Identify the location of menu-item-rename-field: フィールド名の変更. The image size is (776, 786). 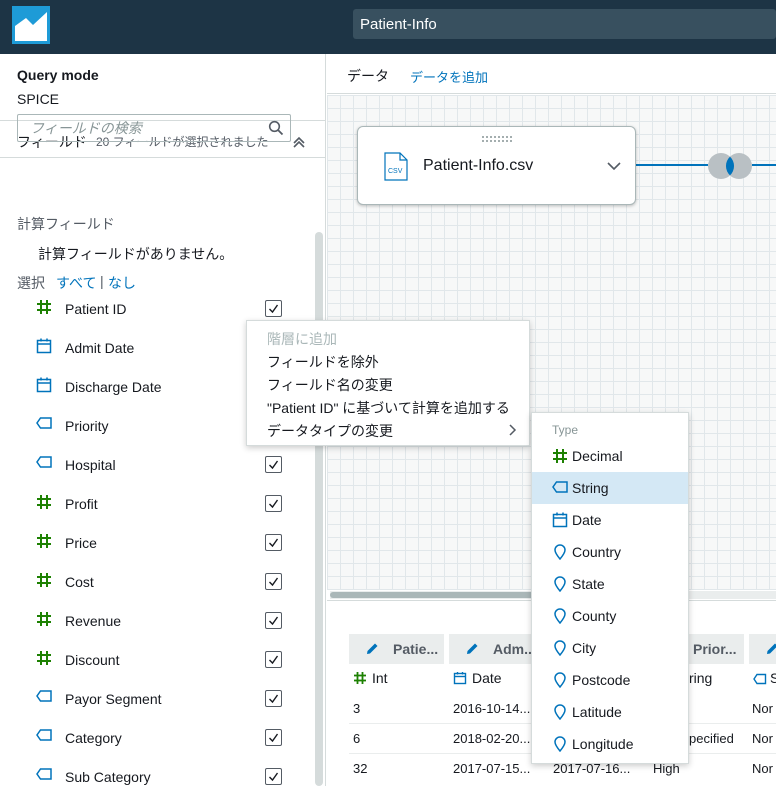
(330, 385).